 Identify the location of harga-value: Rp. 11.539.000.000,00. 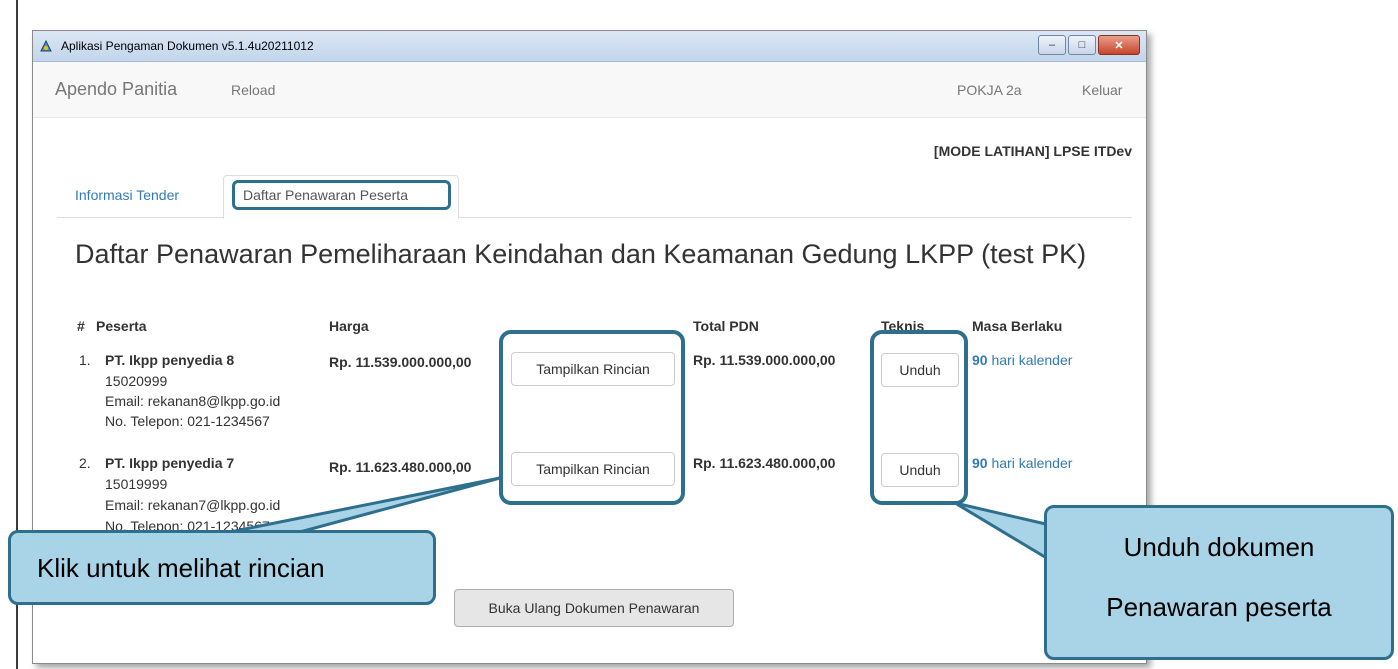
(400, 362).